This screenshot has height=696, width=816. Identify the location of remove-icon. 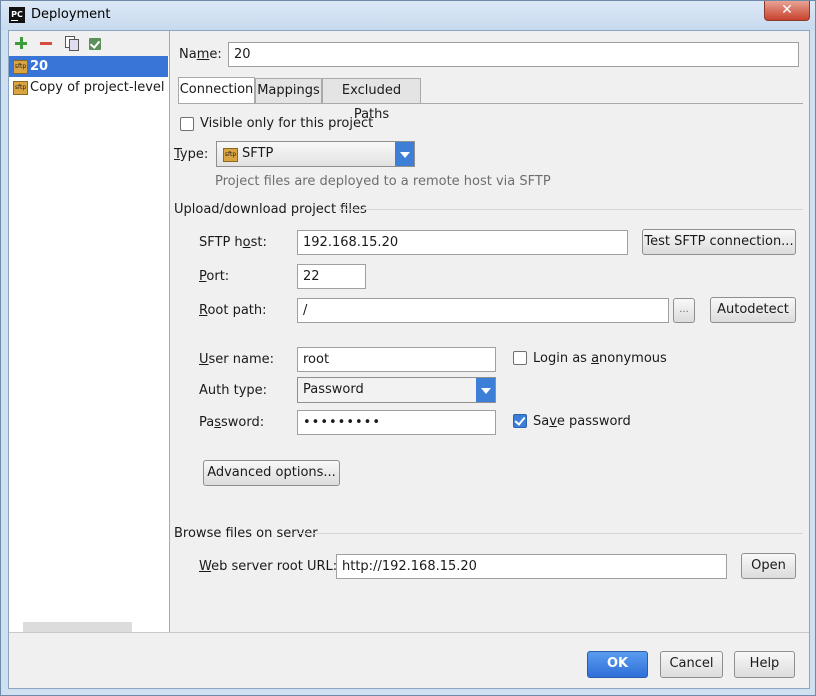
(46, 43).